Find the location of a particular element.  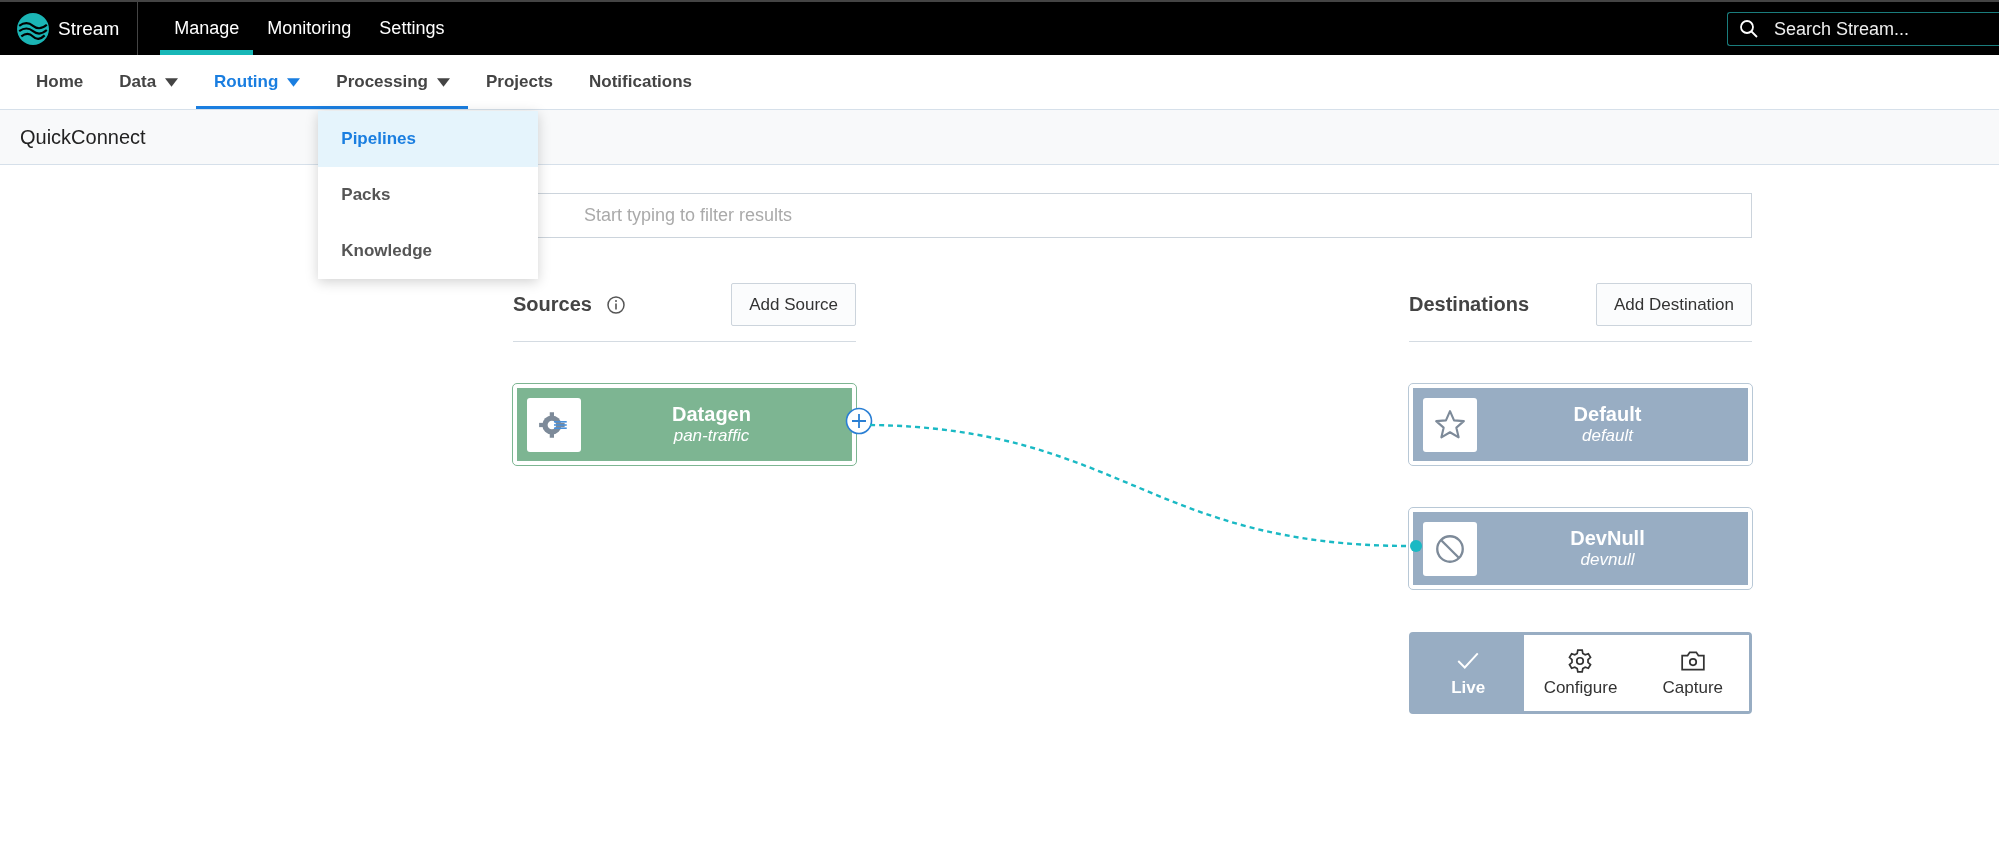

nav-item: Home is located at coordinates (60, 82).